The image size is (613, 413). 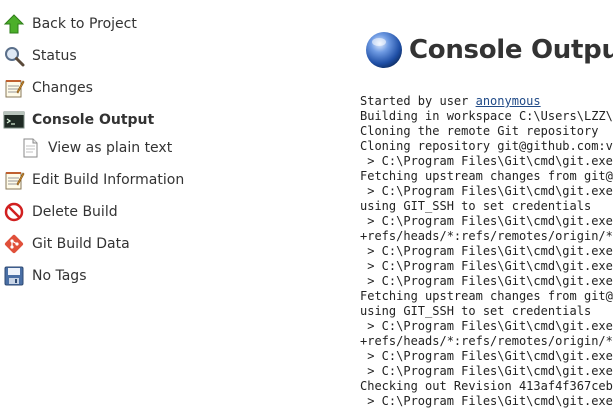 What do you see at coordinates (30, 148) in the screenshot?
I see `document-icon` at bounding box center [30, 148].